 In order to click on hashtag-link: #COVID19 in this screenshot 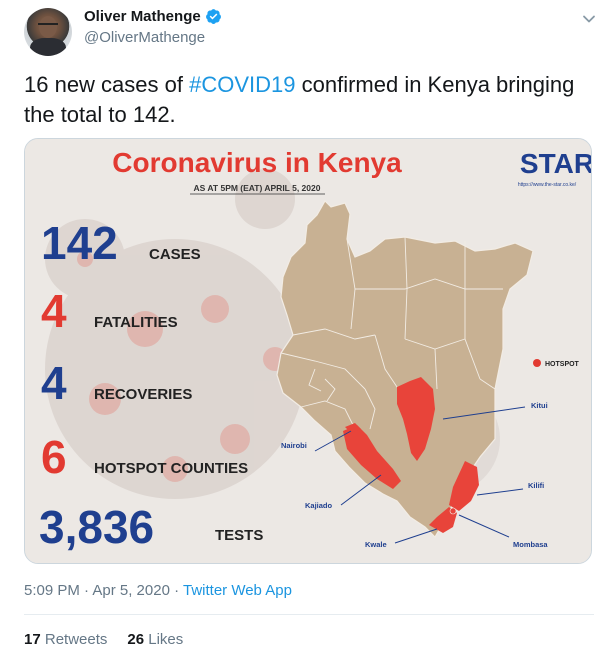, I will do `click(242, 84)`.